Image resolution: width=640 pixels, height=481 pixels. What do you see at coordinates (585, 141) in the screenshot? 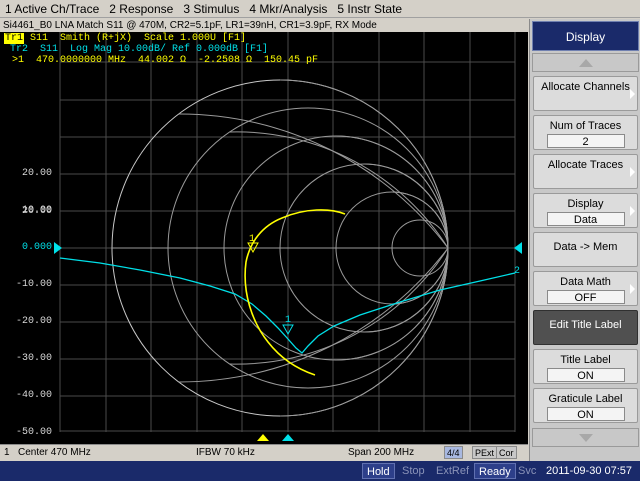
I see `num-traces-value: 2` at bounding box center [585, 141].